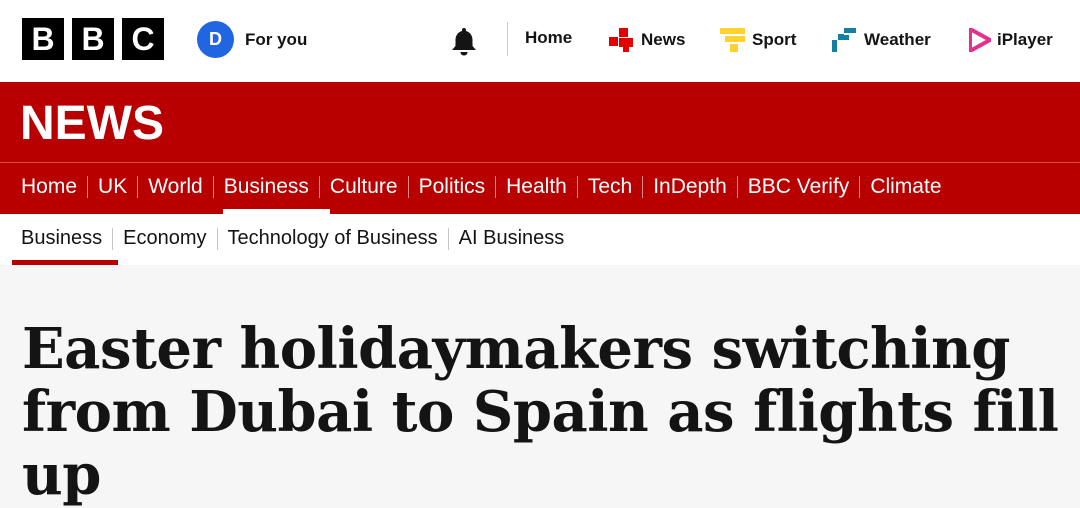 This screenshot has width=1080, height=508. Describe the element at coordinates (65, 262) in the screenshot. I see `sub-nav-active-indicator` at that location.